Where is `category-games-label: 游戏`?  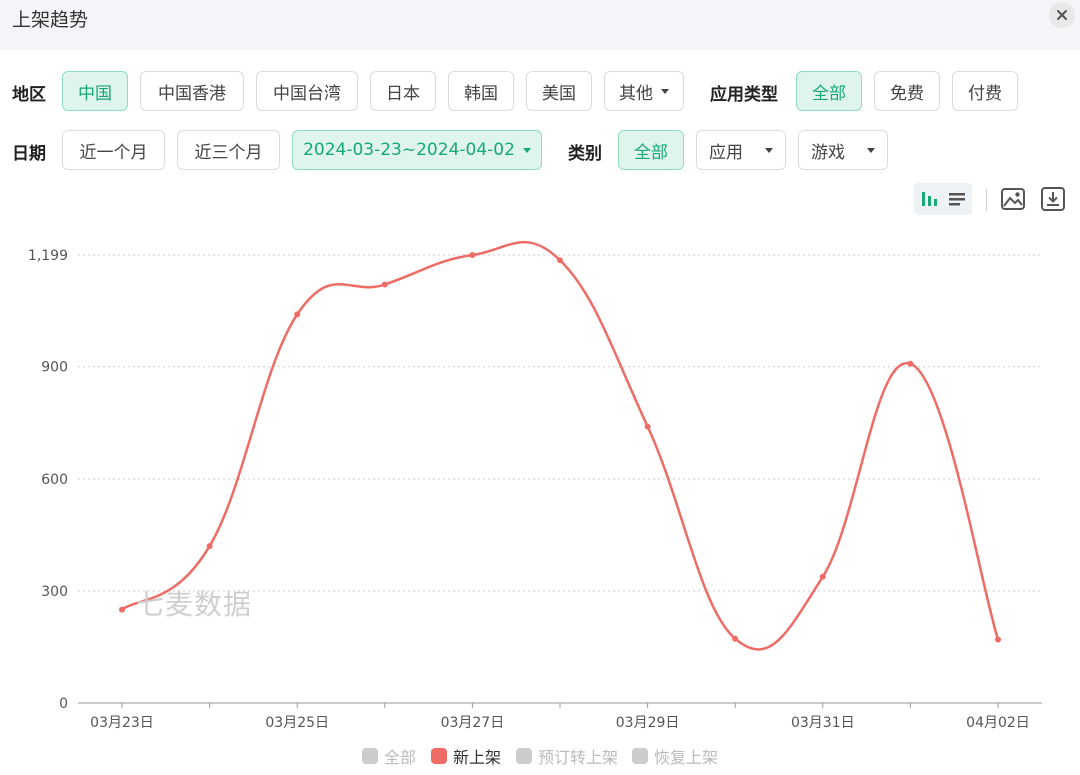 category-games-label: 游戏 is located at coordinates (828, 152).